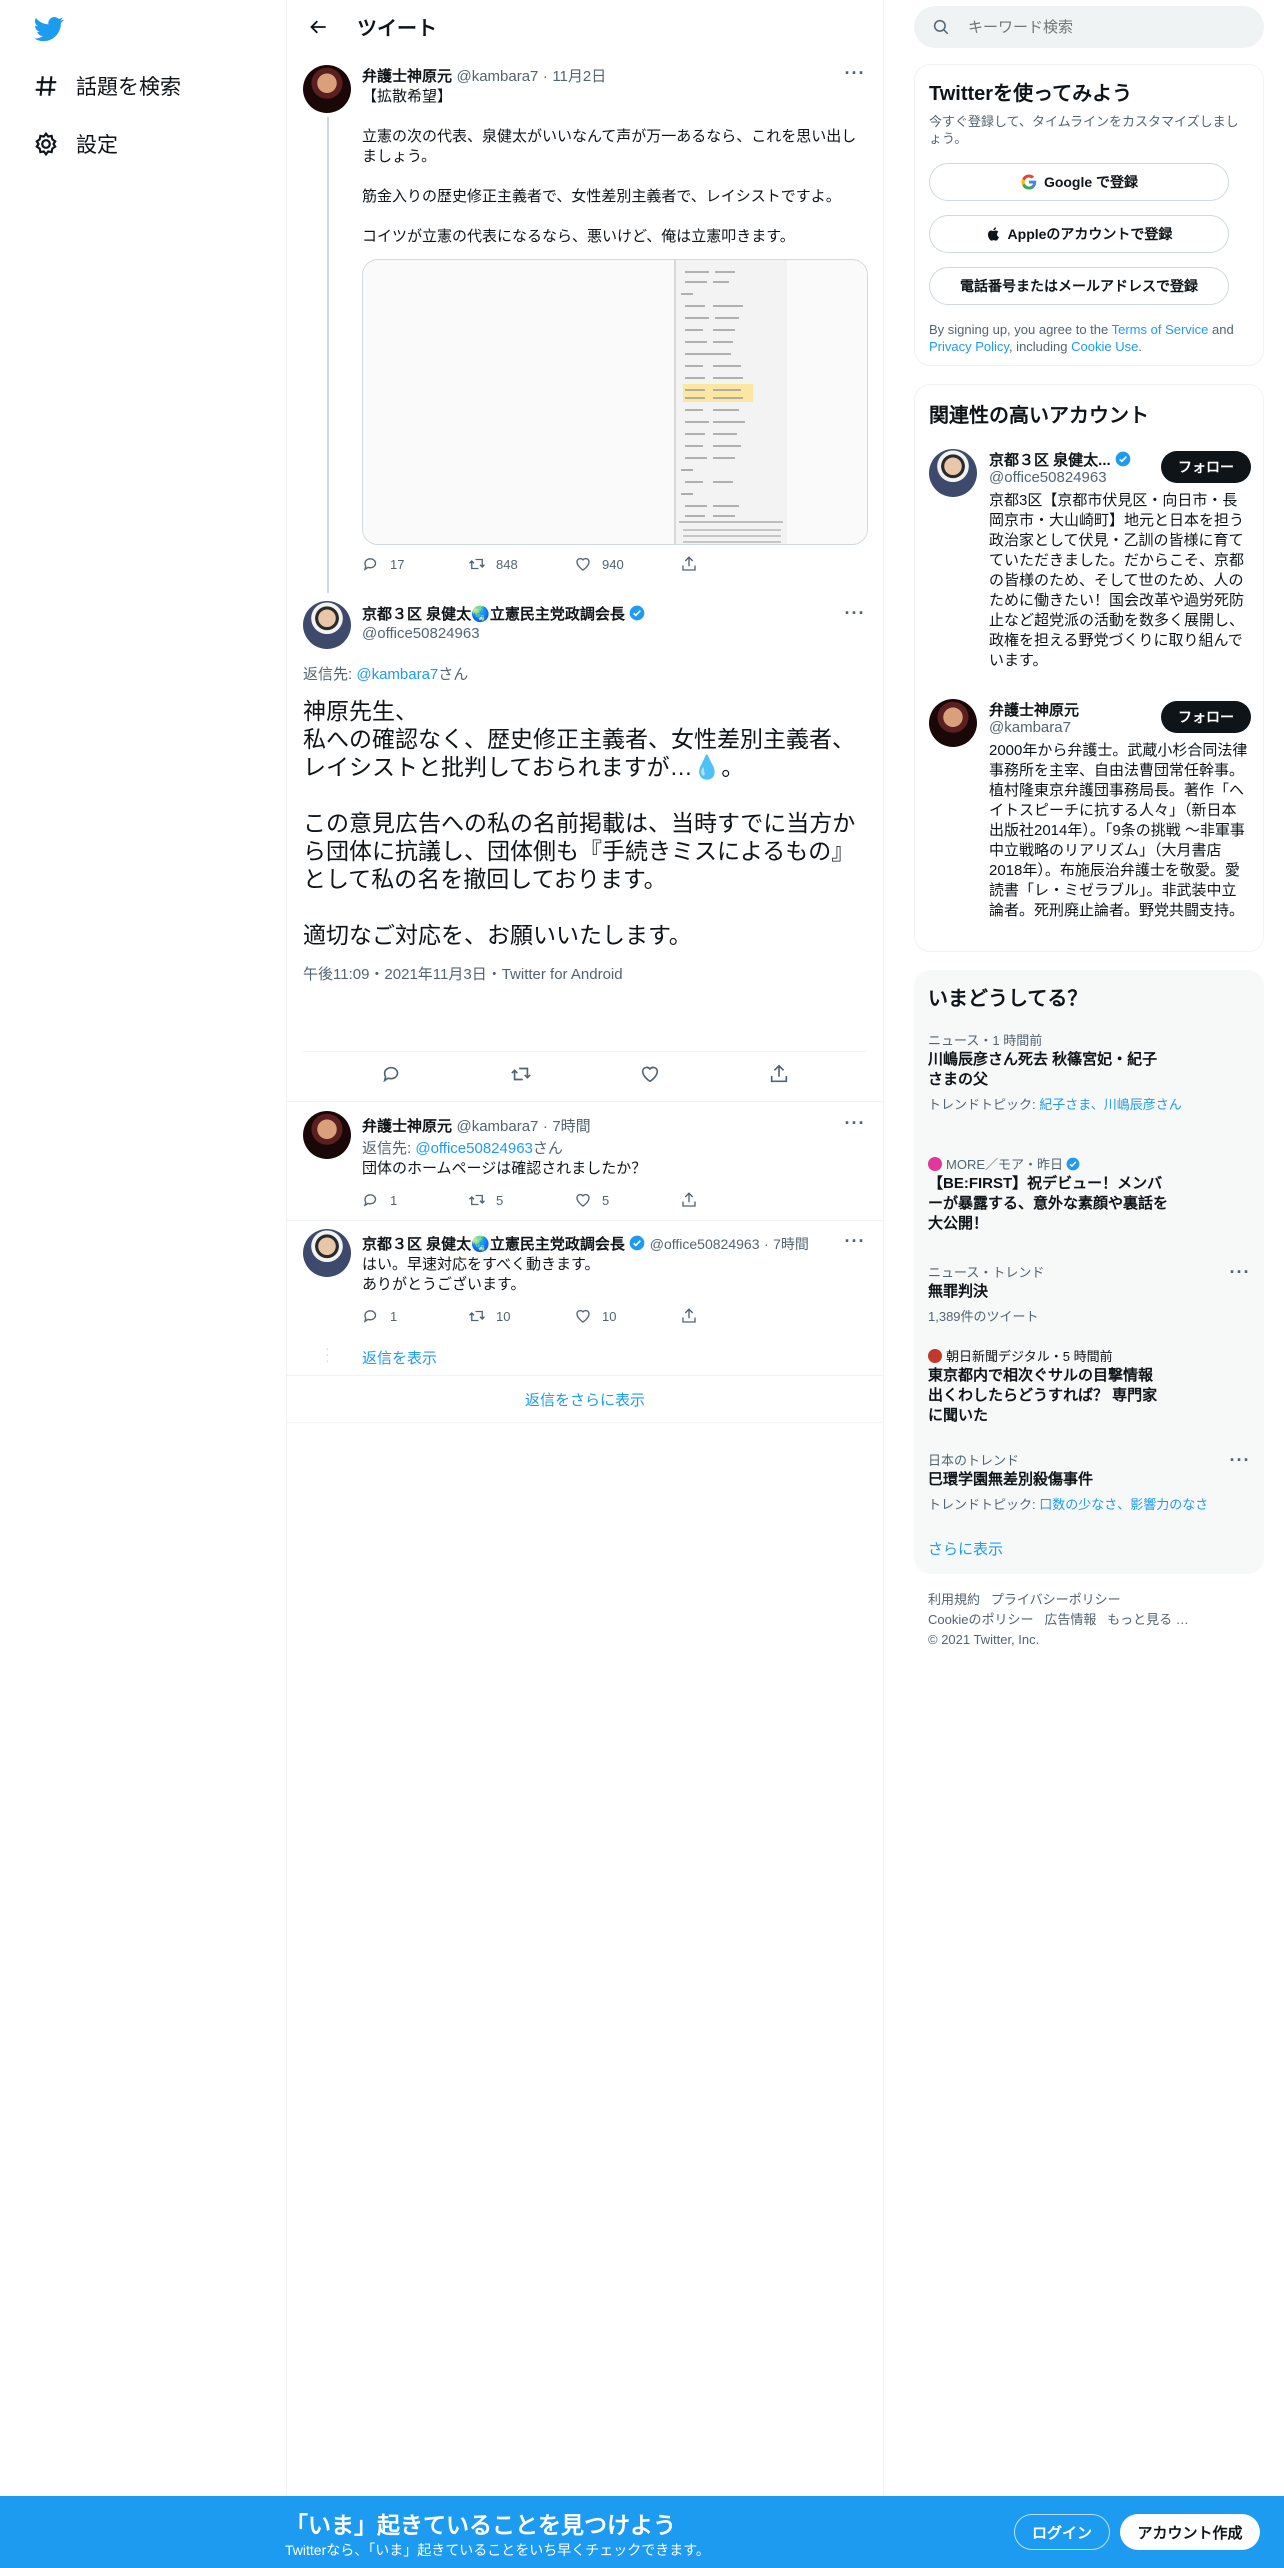 This screenshot has height=2568, width=1284. I want to click on account-handle: @kambara7, so click(1030, 727).